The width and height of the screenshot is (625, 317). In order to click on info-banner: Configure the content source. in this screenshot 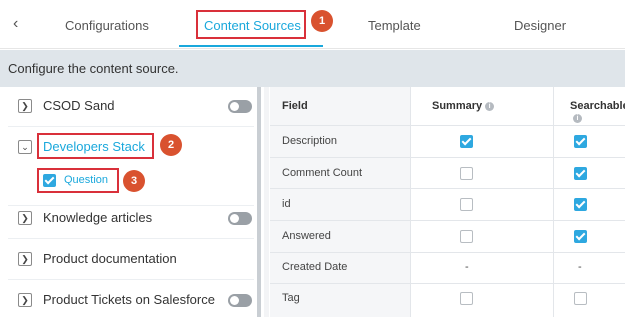, I will do `click(312, 68)`.